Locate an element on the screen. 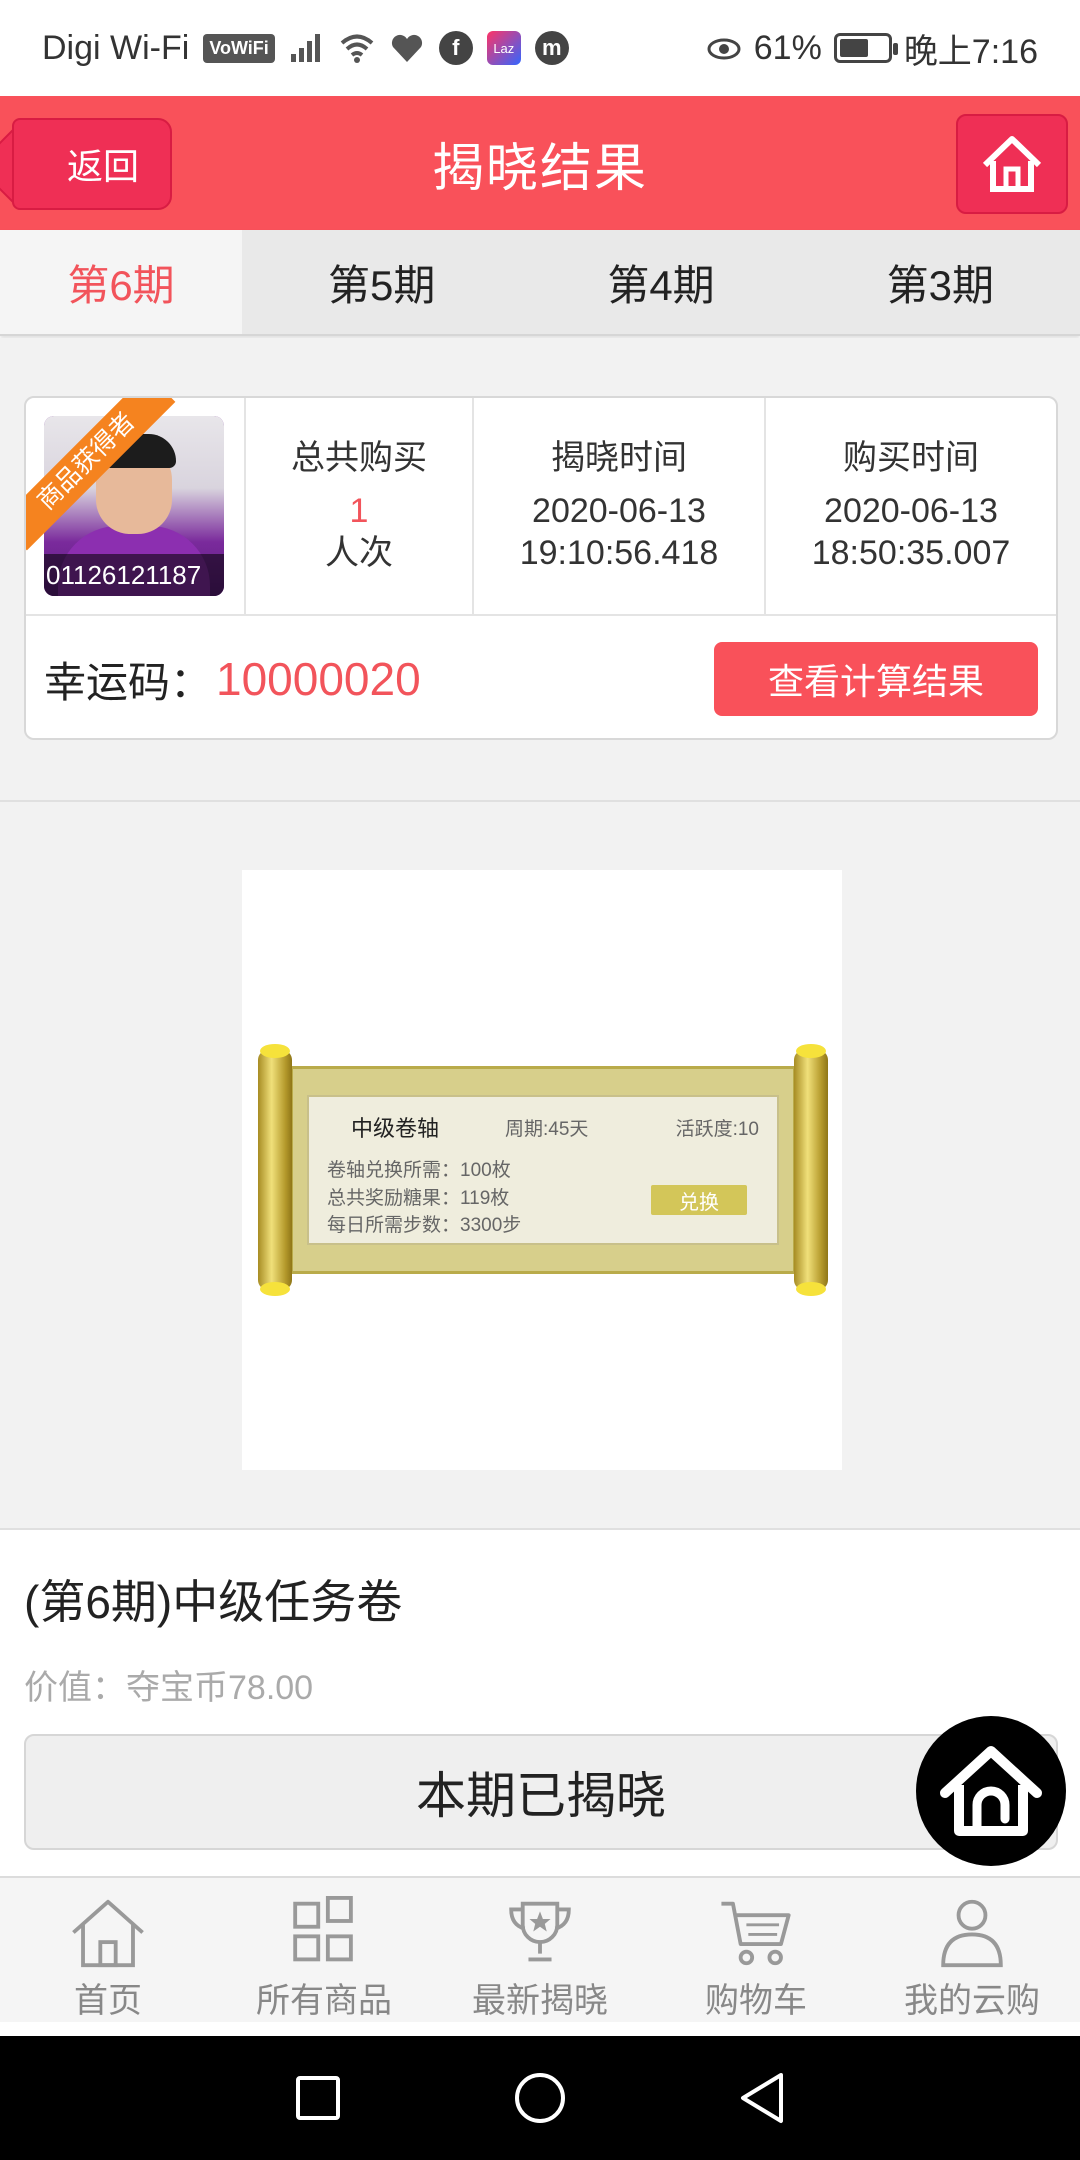  reveal-time: 19:10:56.418 is located at coordinates (619, 553).